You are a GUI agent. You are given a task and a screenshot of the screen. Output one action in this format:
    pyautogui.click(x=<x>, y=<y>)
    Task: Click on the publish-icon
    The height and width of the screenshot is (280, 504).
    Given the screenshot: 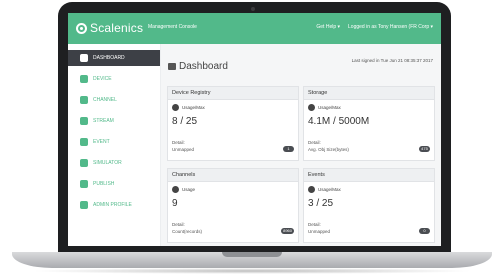 What is the action you would take?
    pyautogui.click(x=84, y=184)
    